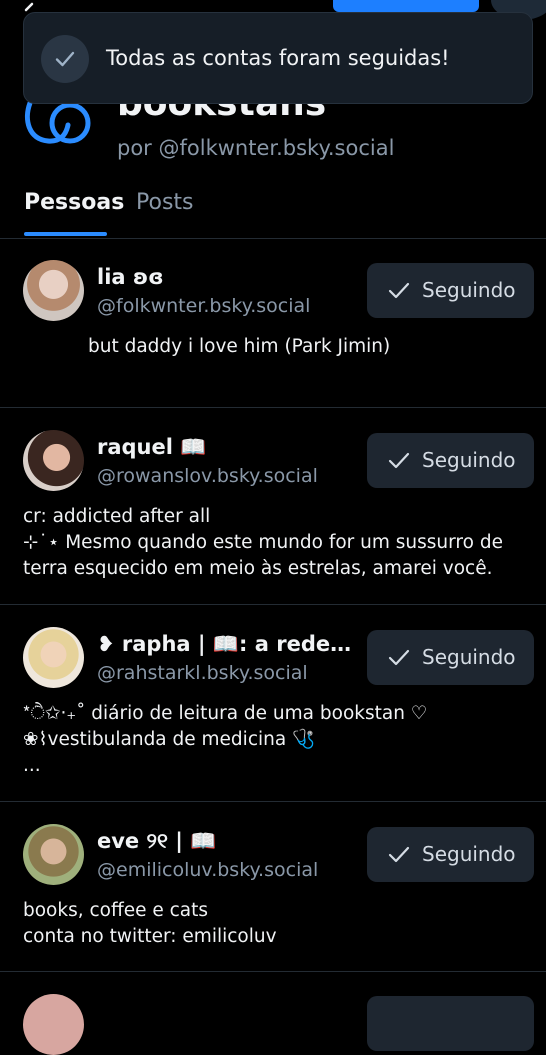 Image resolution: width=546 pixels, height=1055 pixels. What do you see at coordinates (273, 209) in the screenshot?
I see `tab-bar: Pessoas Posts` at bounding box center [273, 209].